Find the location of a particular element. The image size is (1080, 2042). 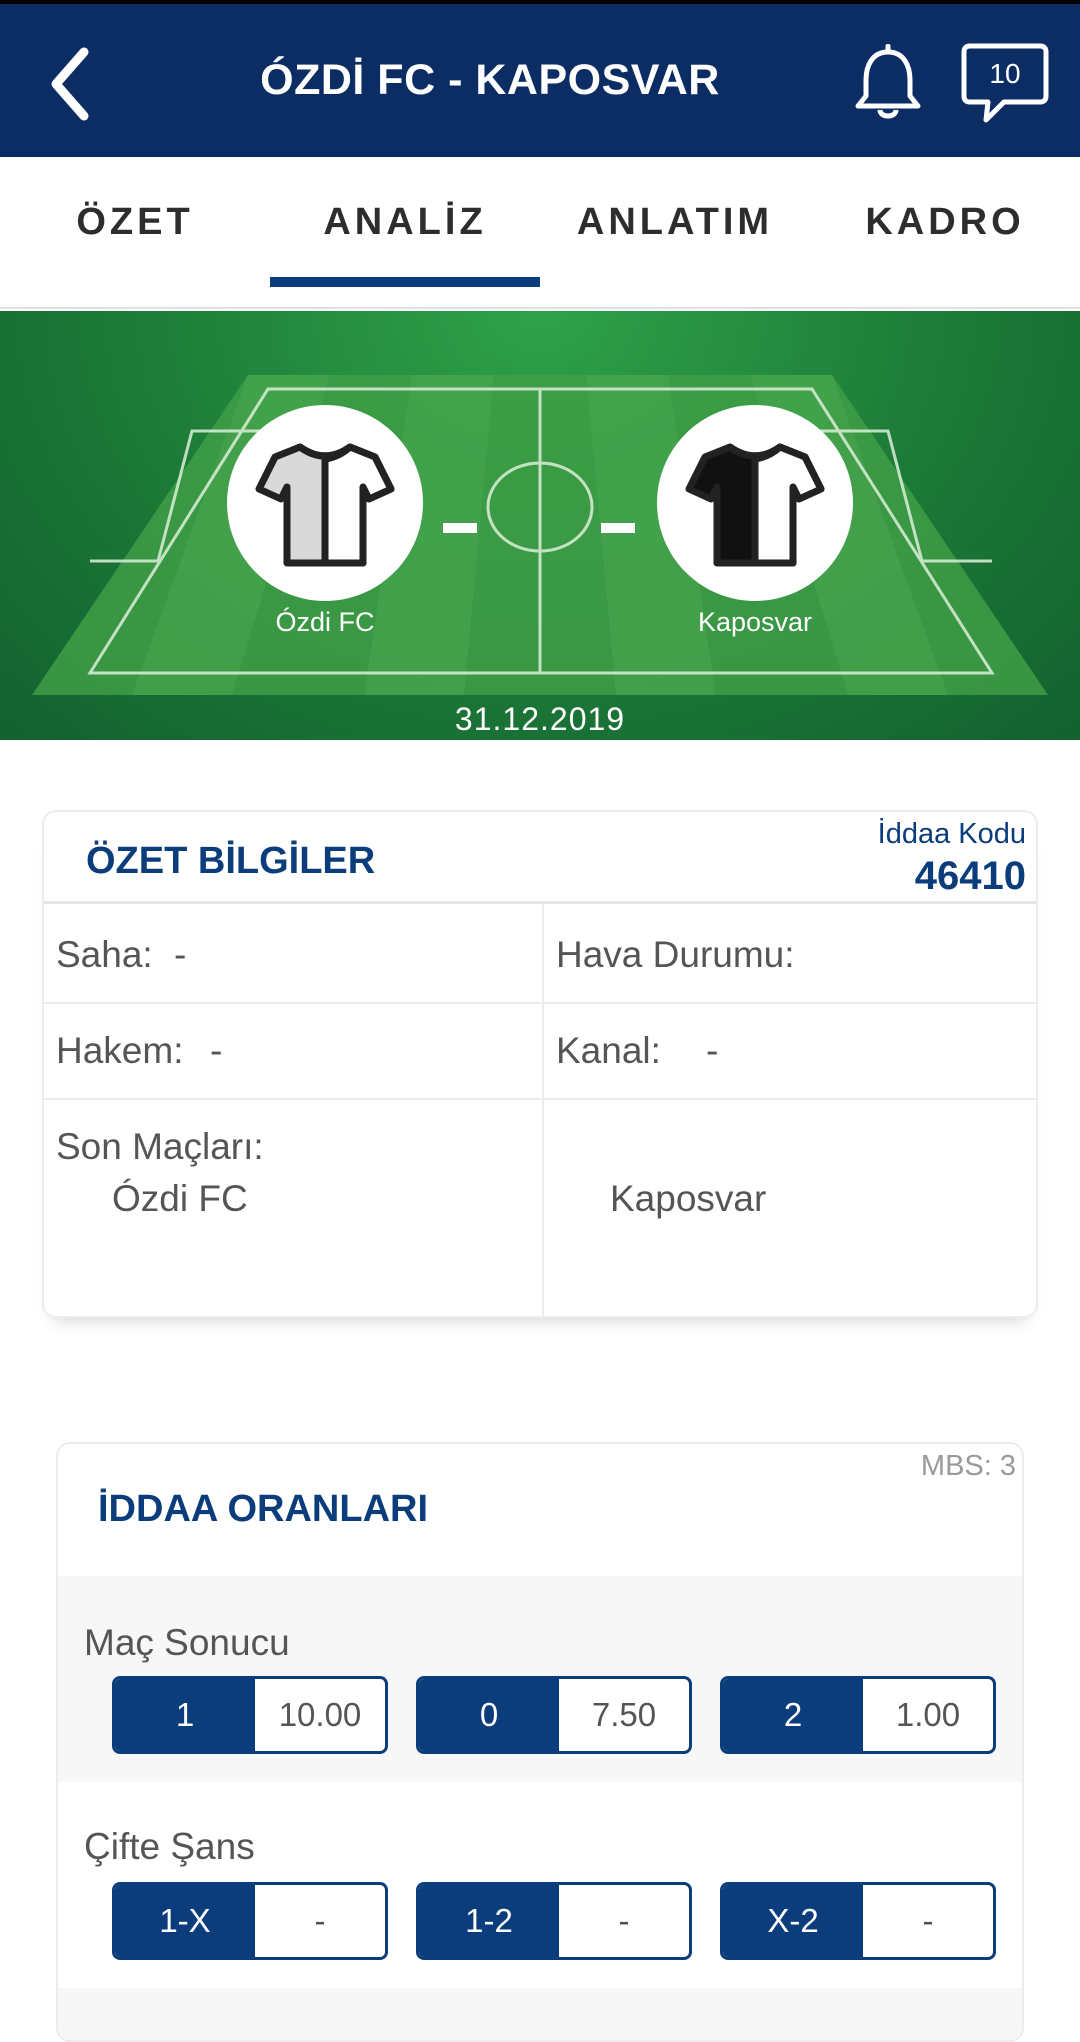

black-white-shirt-icon is located at coordinates (755, 505).